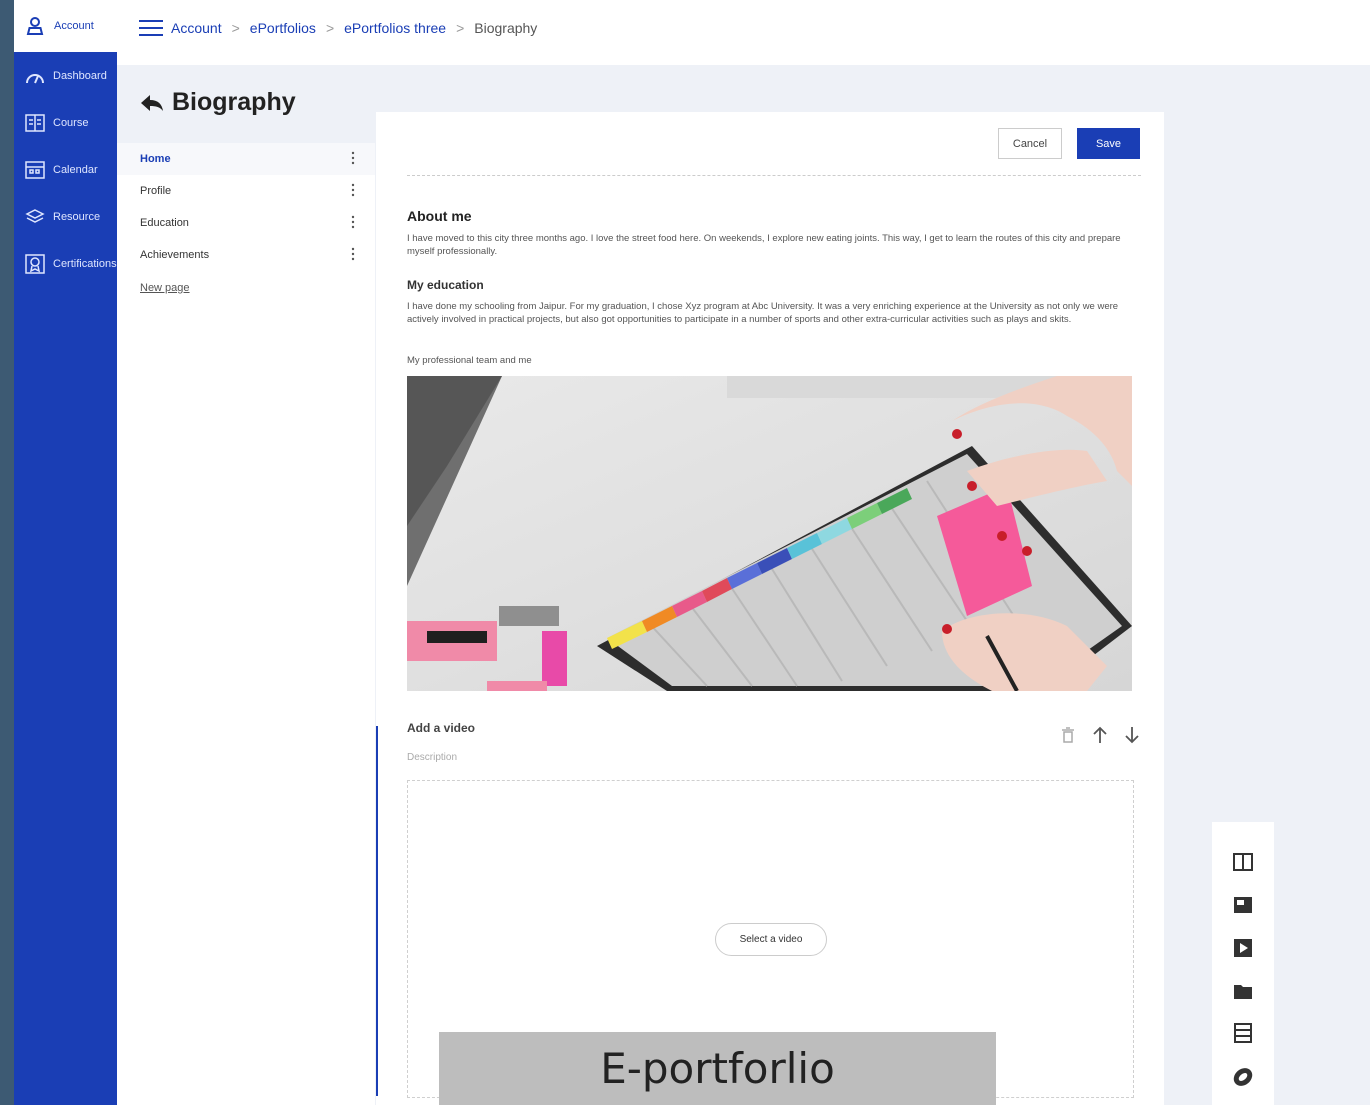 This screenshot has height=1105, width=1370. I want to click on folder-icon, so click(1243, 991).